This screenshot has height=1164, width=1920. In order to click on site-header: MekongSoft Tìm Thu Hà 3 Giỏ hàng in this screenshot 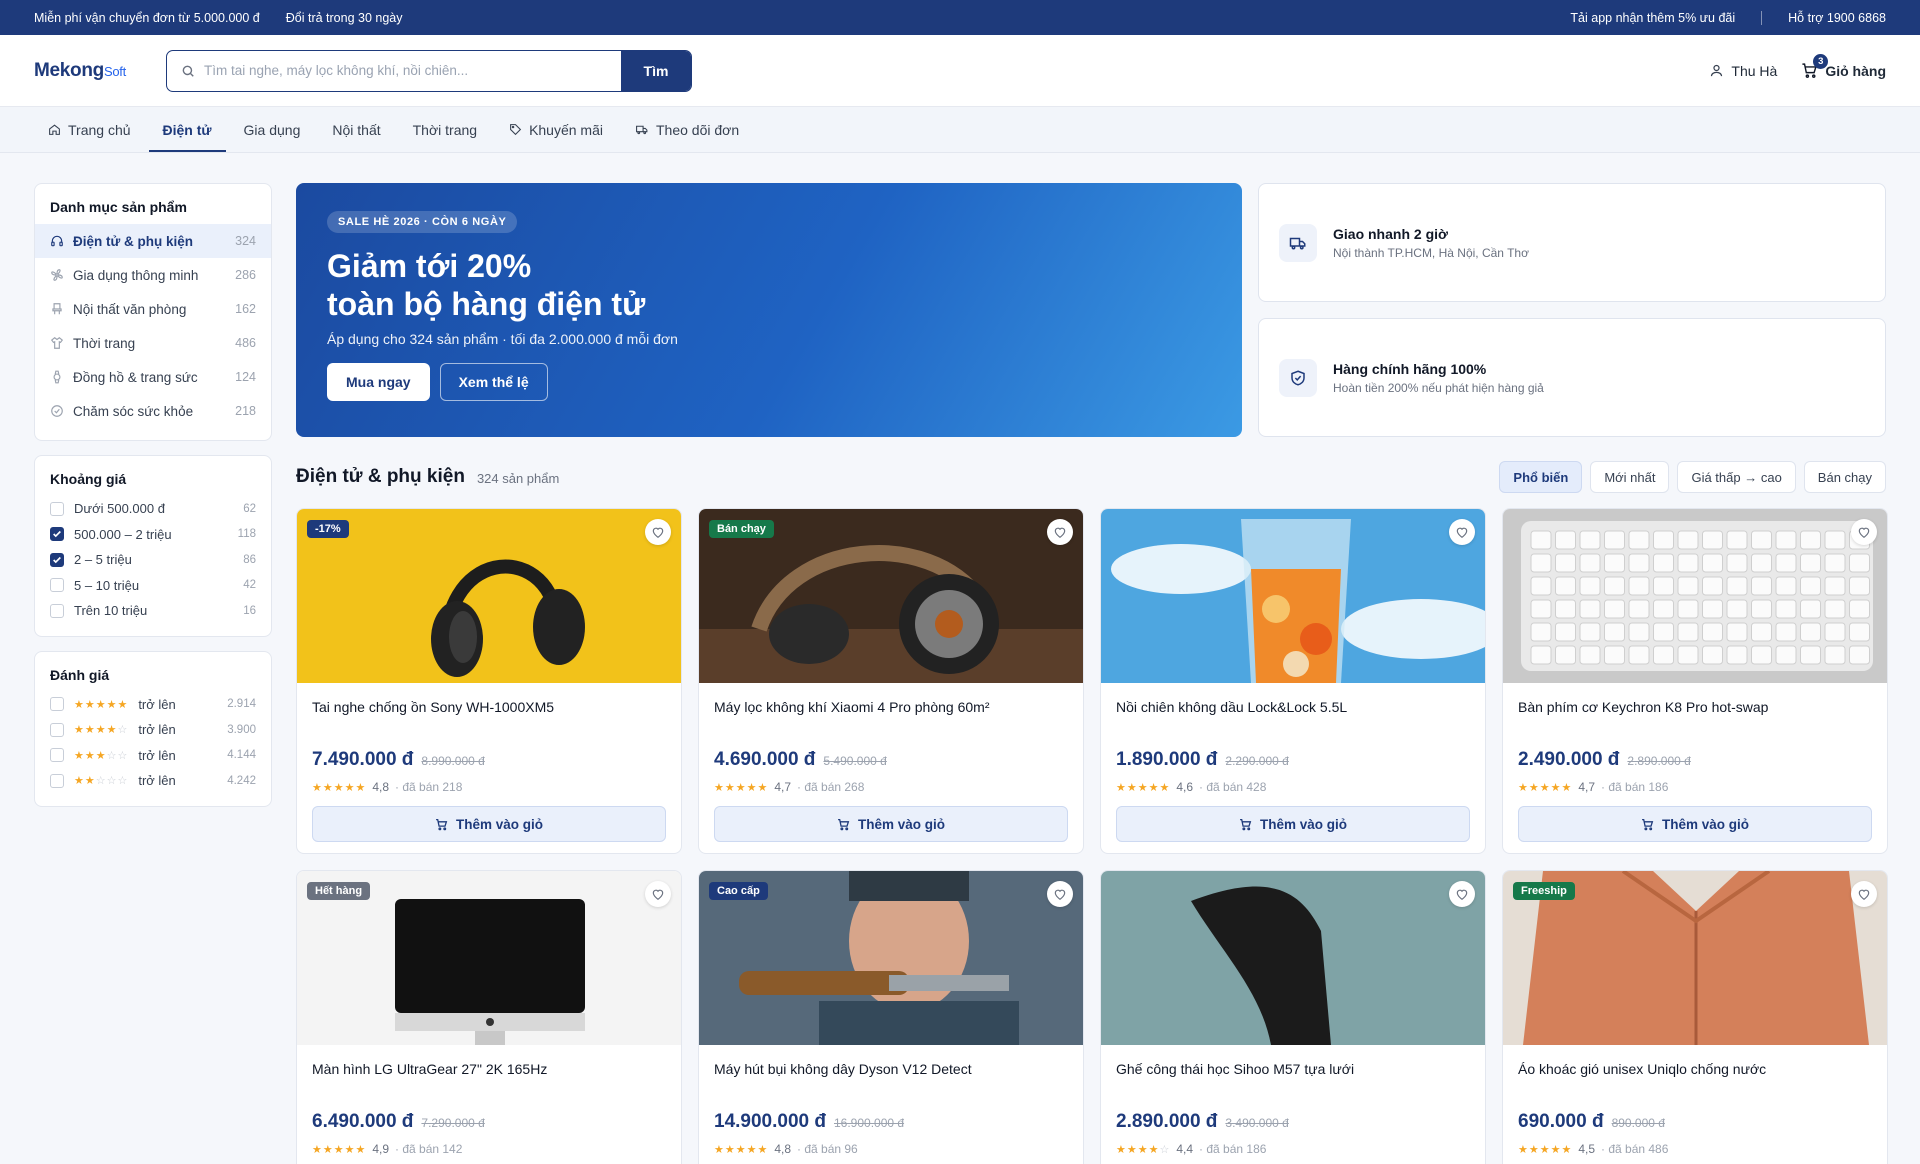, I will do `click(960, 71)`.